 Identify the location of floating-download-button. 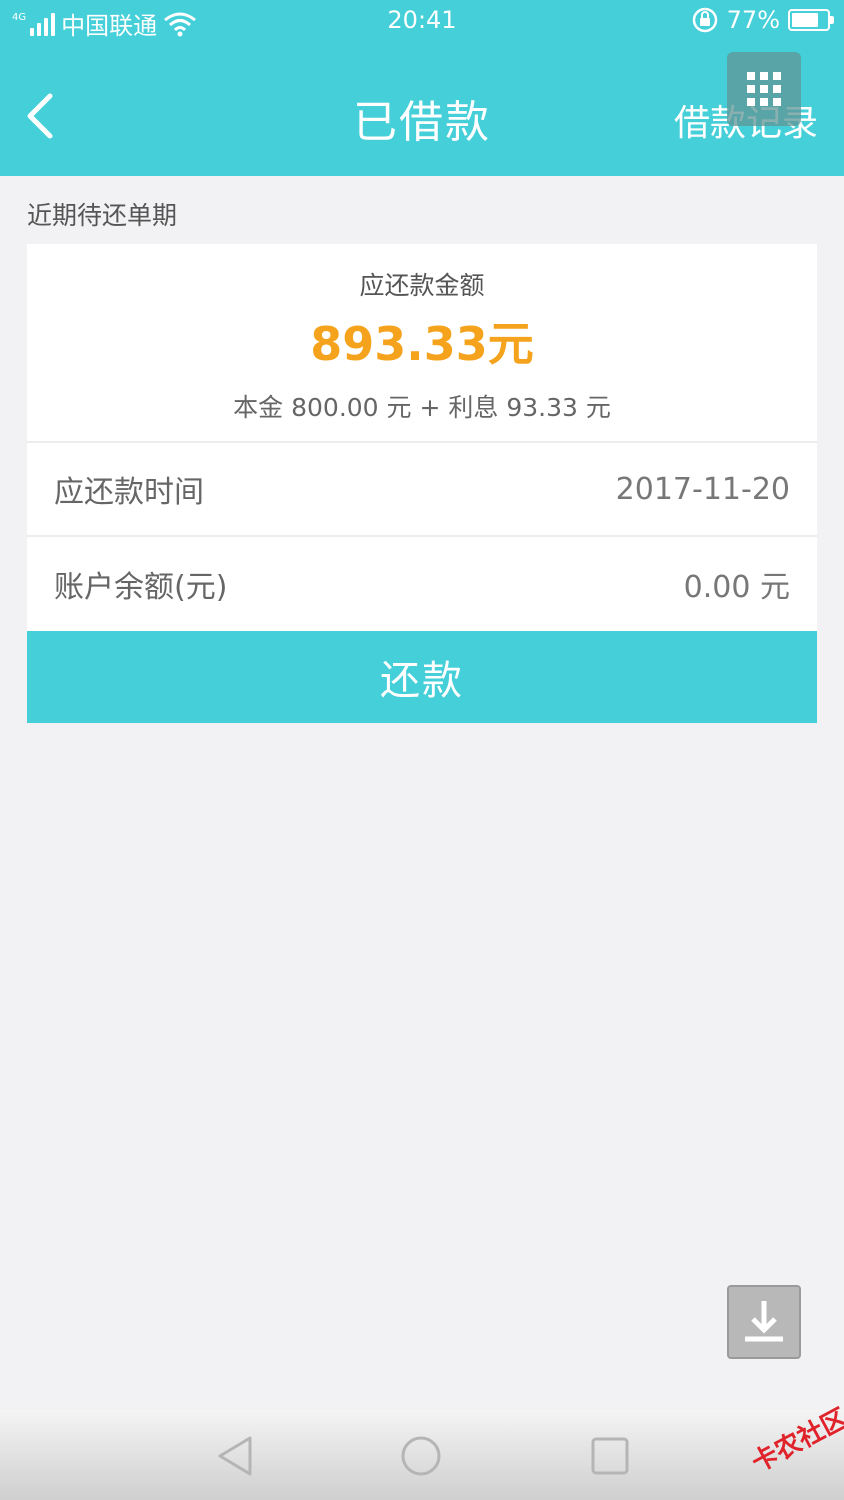
(764, 1322).